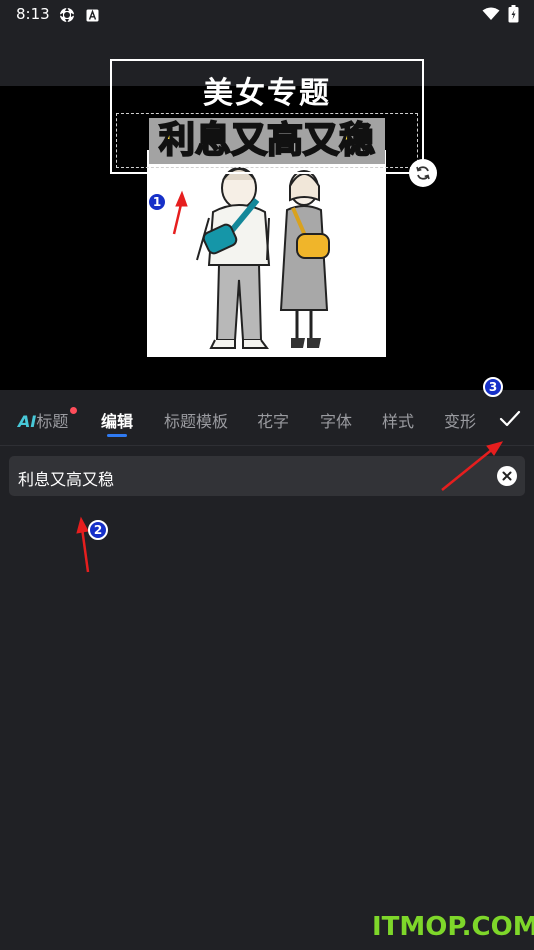  Describe the element at coordinates (267, 476) in the screenshot. I see `title-text-input: 利息又高又稳` at that location.